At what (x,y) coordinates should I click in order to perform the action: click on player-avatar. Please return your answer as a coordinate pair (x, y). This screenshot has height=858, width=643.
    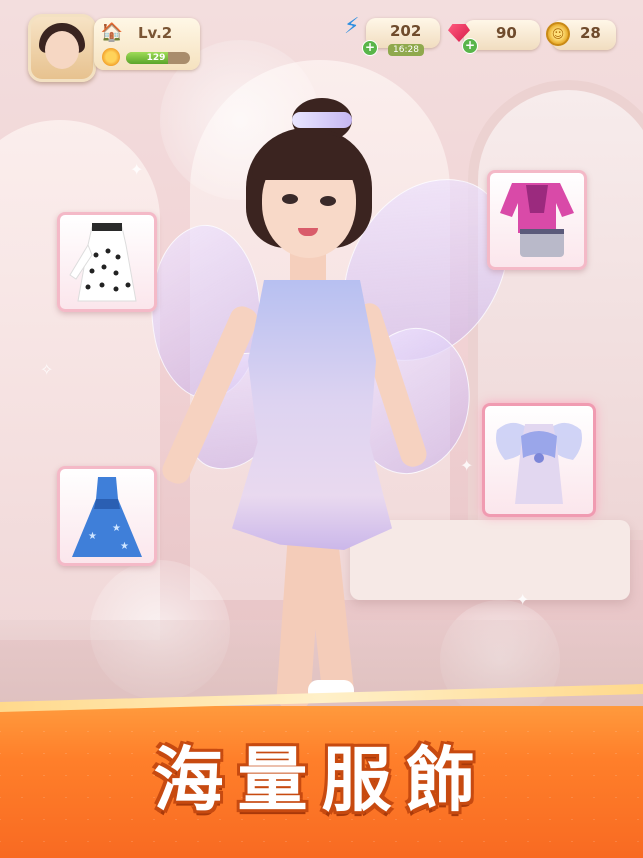
    Looking at the image, I should click on (62, 48).